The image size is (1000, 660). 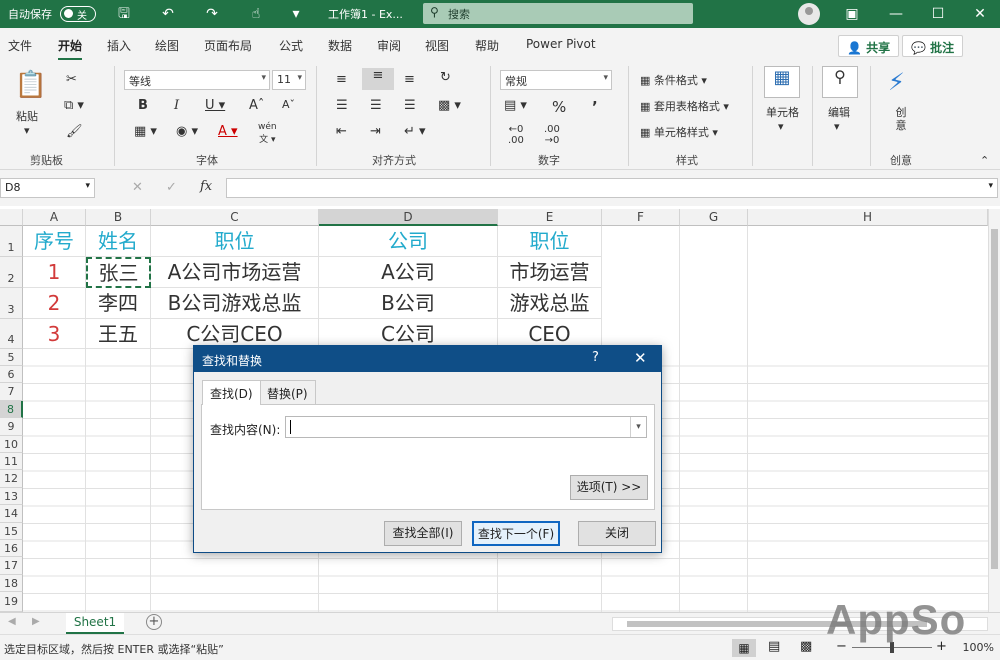 I want to click on row-header-18: 18, so click(x=11, y=583).